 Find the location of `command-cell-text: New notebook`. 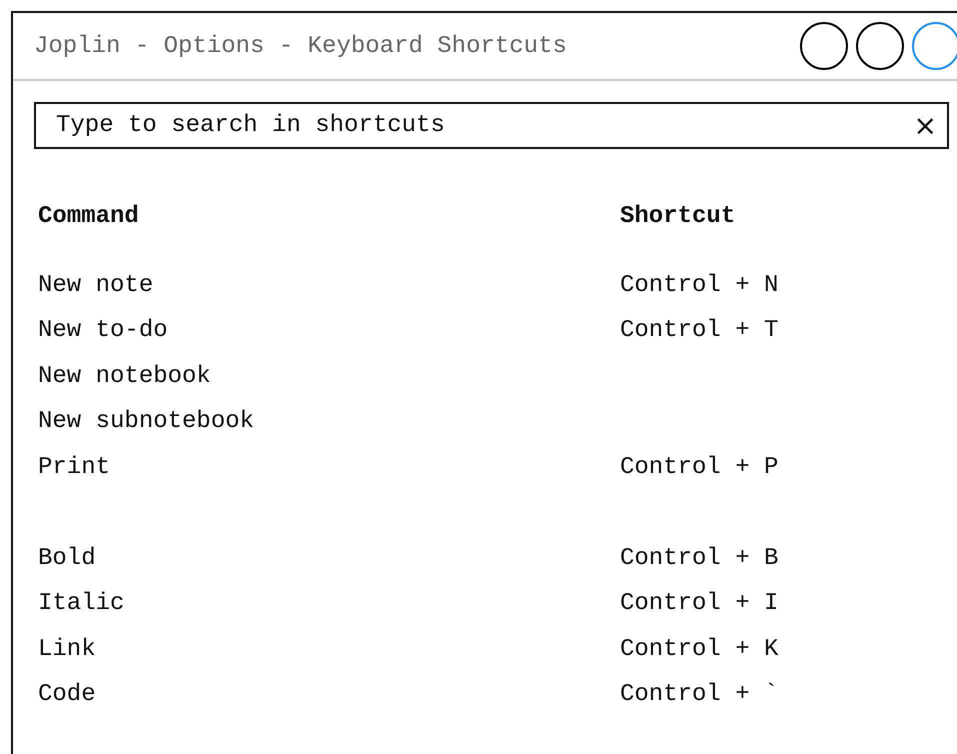

command-cell-text: New notebook is located at coordinates (125, 376).